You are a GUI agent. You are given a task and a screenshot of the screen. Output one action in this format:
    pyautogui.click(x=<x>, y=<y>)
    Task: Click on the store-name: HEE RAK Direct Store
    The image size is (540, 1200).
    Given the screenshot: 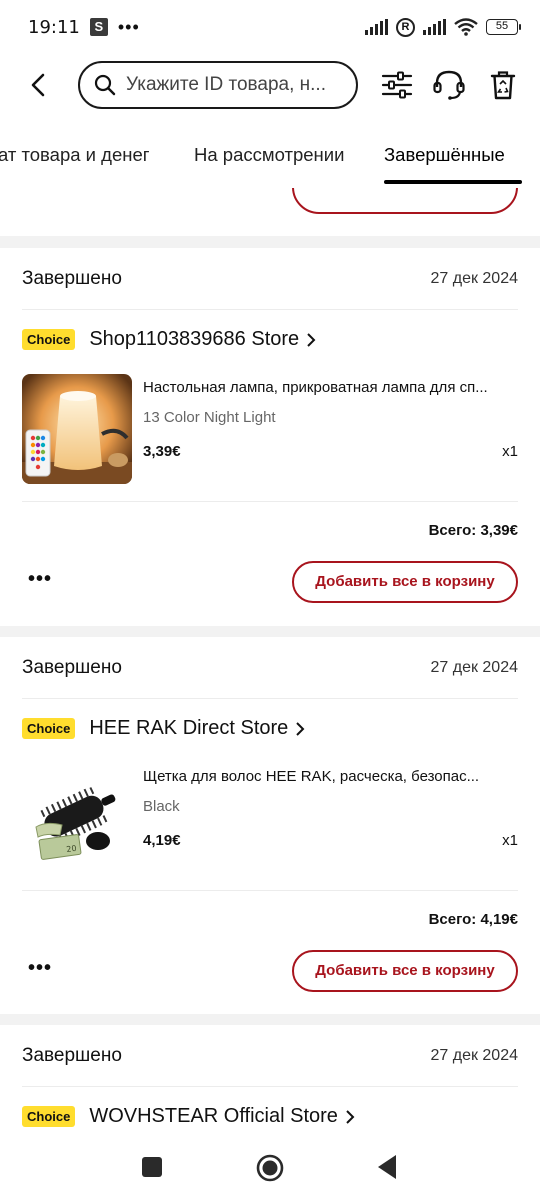 What is the action you would take?
    pyautogui.click(x=189, y=728)
    